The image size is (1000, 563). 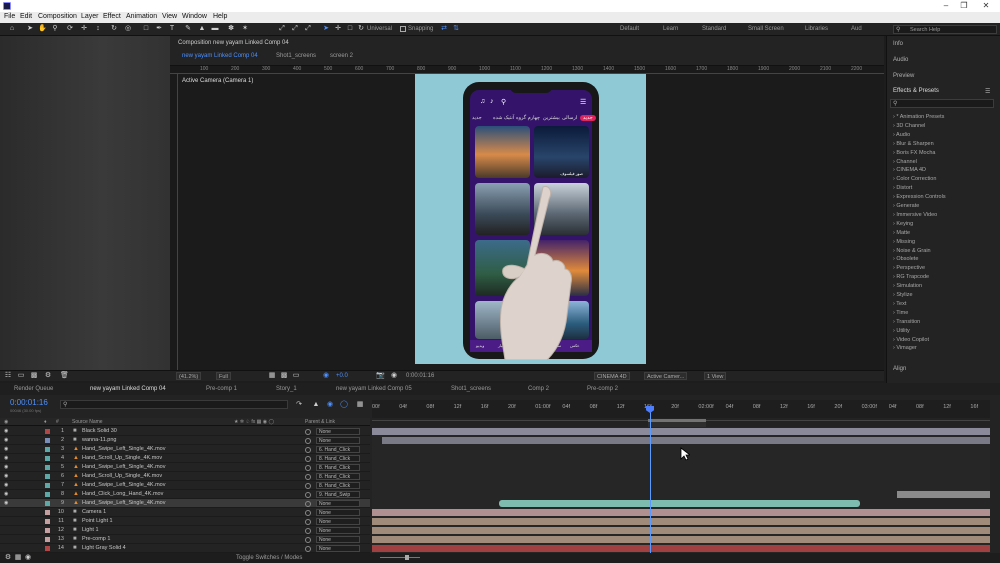 I want to click on effect-category: › Vimager, so click(x=905, y=348).